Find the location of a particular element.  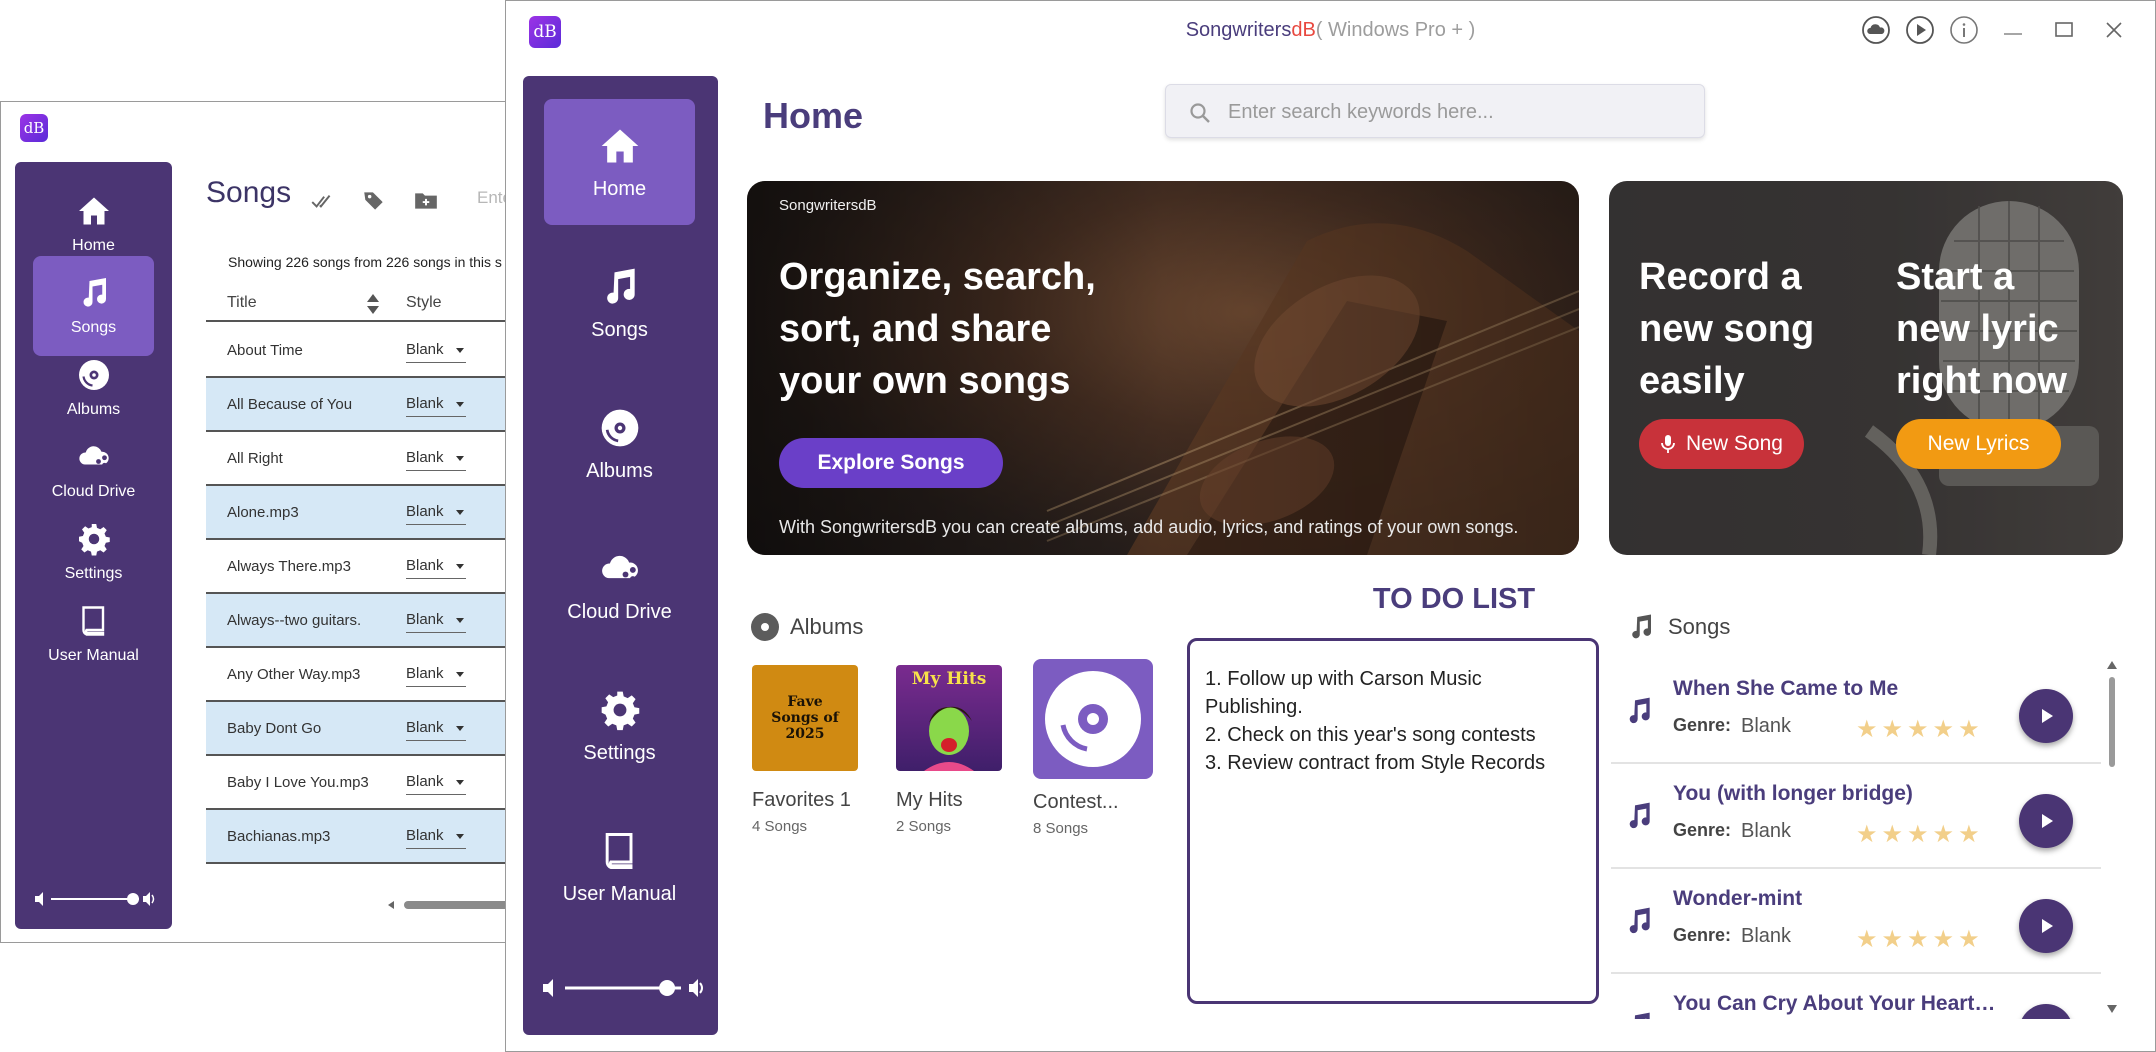

table-row: All Because of You Blank is located at coordinates (367, 405).